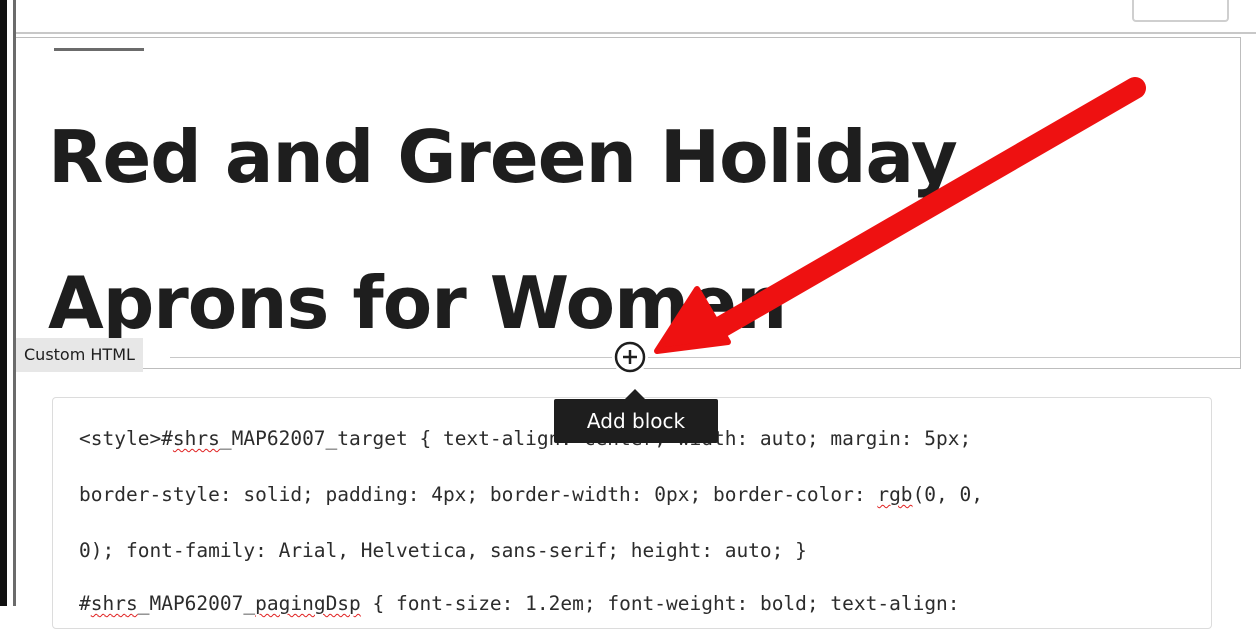 The width and height of the screenshot is (1256, 629). Describe the element at coordinates (635, 394) in the screenshot. I see `tooltip-pointer` at that location.